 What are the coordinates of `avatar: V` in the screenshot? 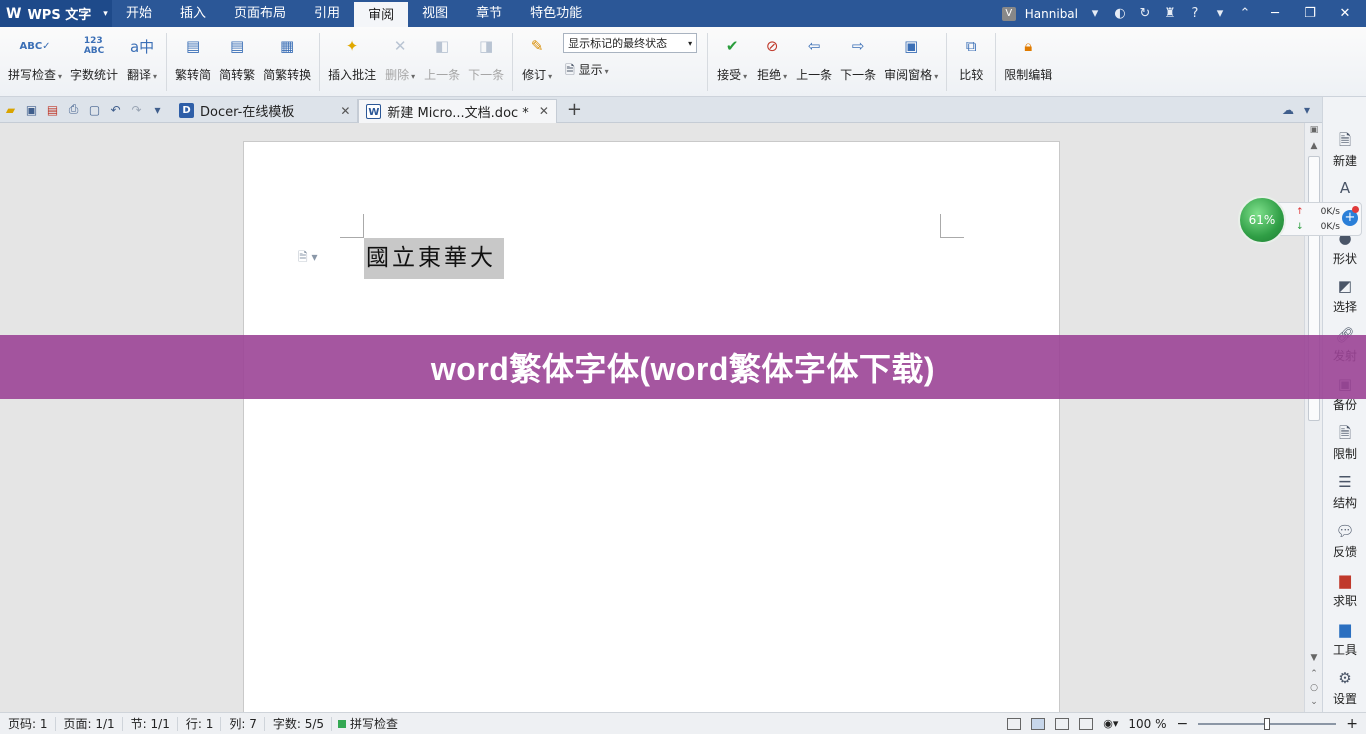 It's located at (1008, 13).